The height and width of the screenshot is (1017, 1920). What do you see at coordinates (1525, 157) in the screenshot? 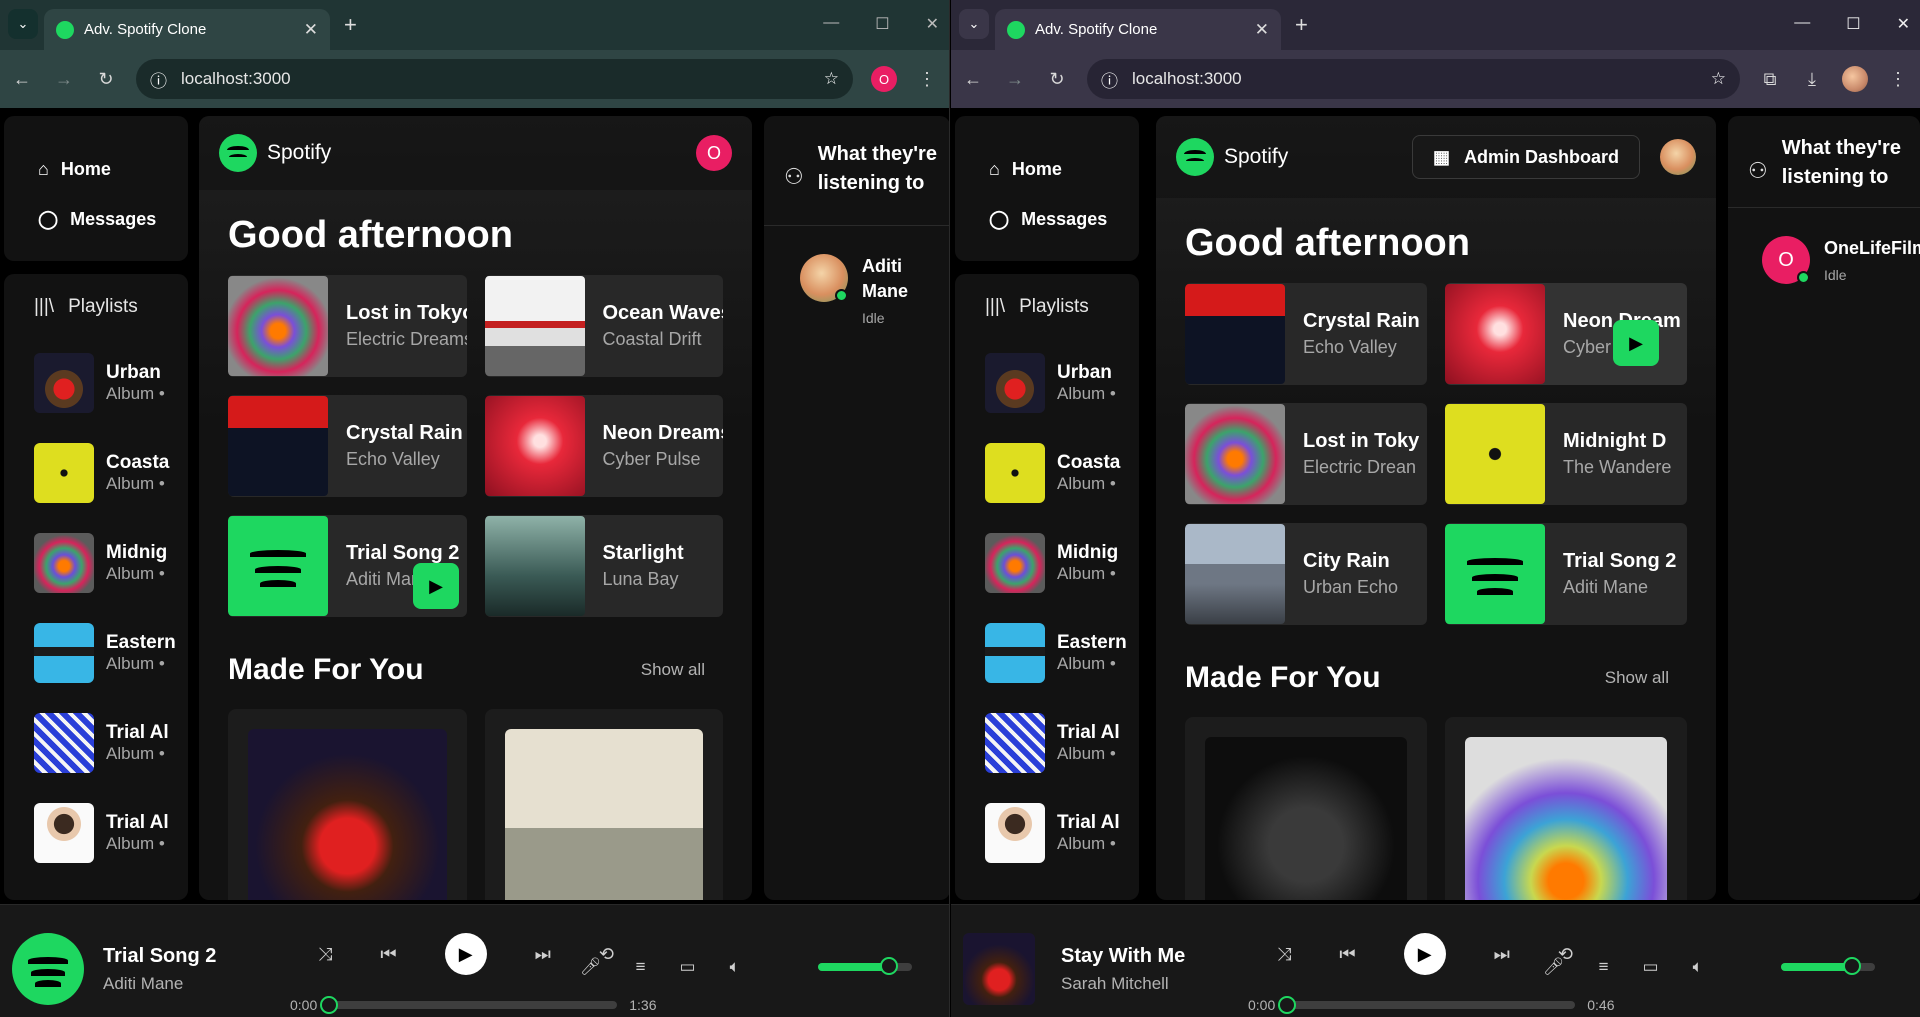
I see `admin-dashboard-button: ▦ Admin Dashboard` at bounding box center [1525, 157].